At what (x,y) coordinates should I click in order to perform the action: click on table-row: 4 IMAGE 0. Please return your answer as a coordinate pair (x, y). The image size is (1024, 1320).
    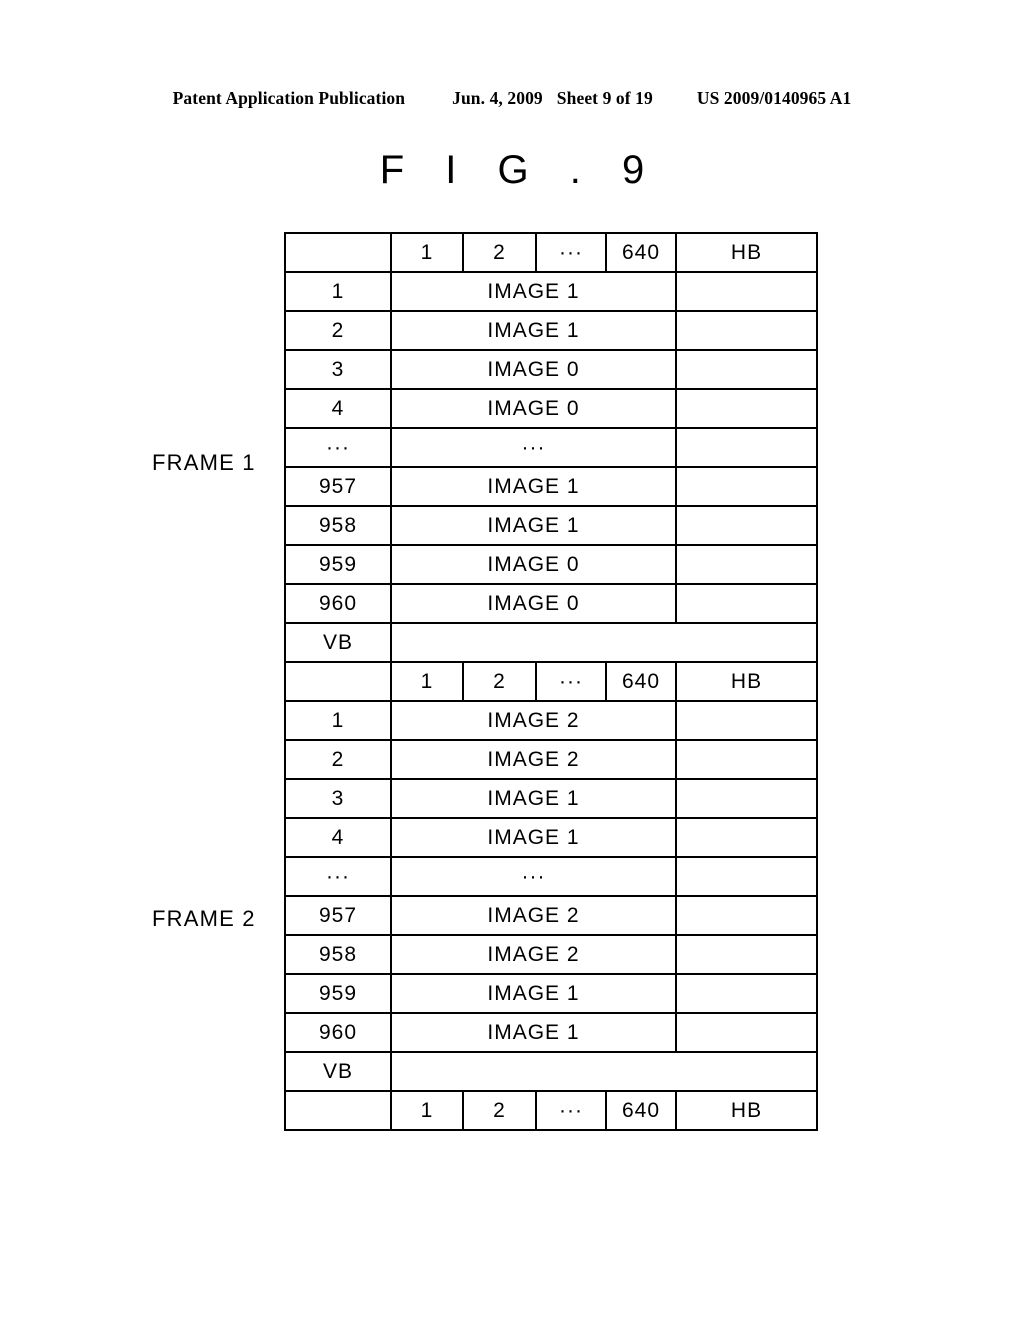
    Looking at the image, I should click on (551, 408).